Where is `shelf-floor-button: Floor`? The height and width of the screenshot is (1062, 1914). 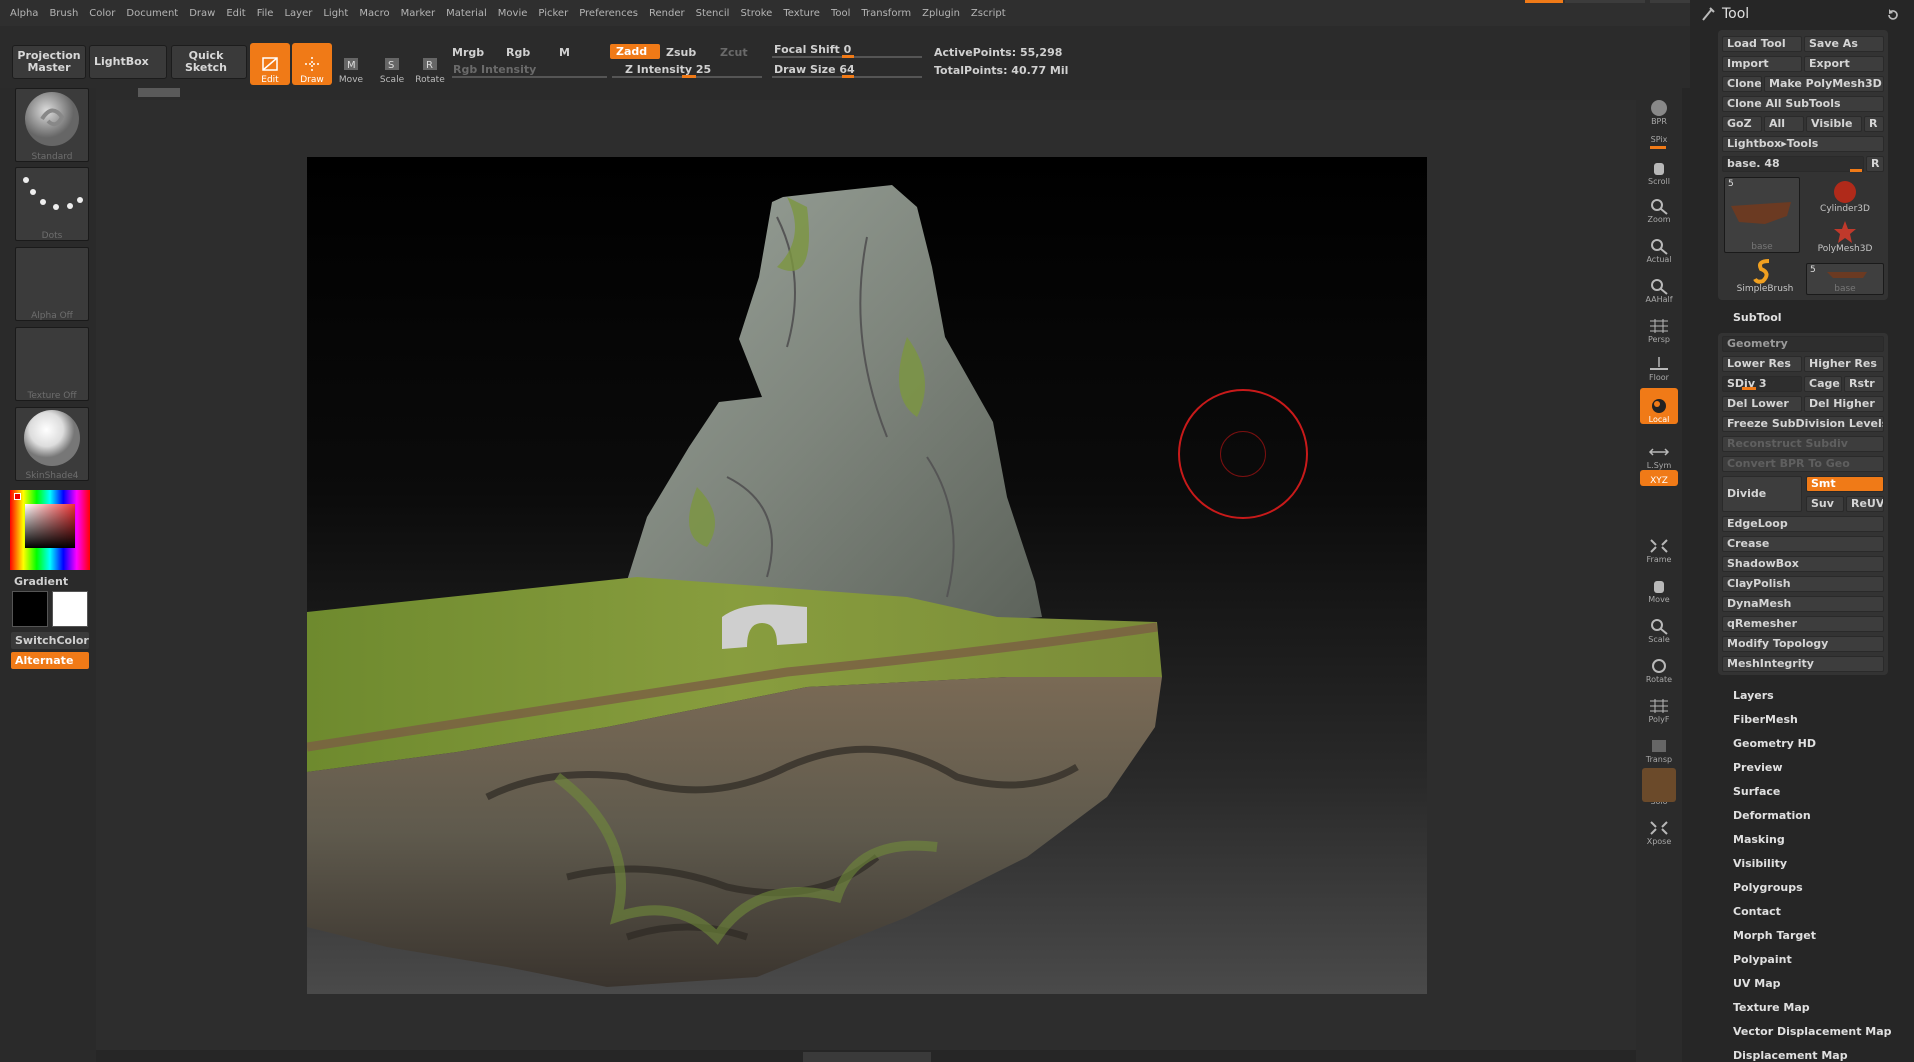
shelf-floor-button: Floor is located at coordinates (1659, 364).